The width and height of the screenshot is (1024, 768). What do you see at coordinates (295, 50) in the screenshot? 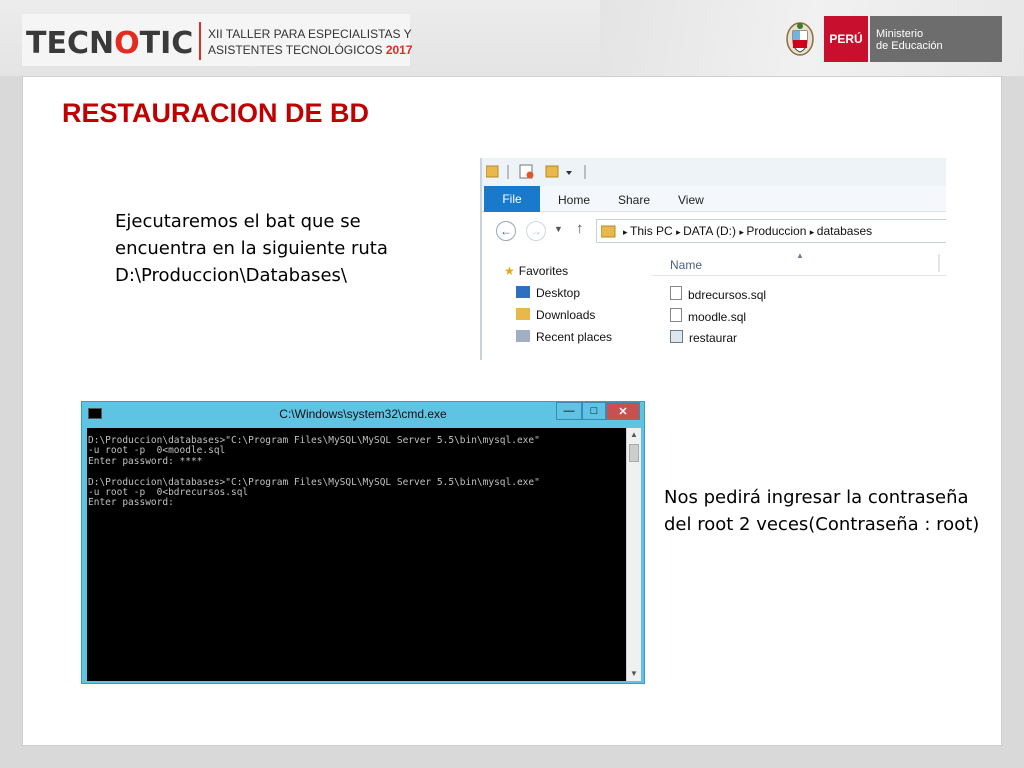
I see `event-title-text: ASISTENTES TECNOLÓGICOS` at bounding box center [295, 50].